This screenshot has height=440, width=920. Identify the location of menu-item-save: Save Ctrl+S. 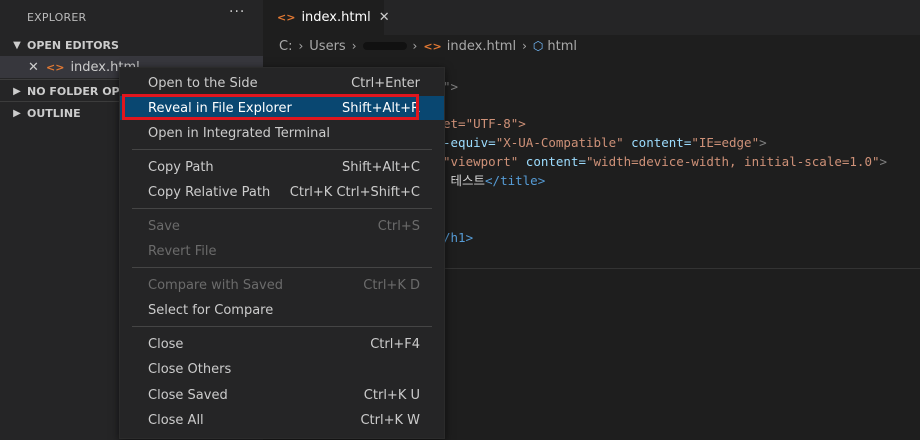
(284, 226).